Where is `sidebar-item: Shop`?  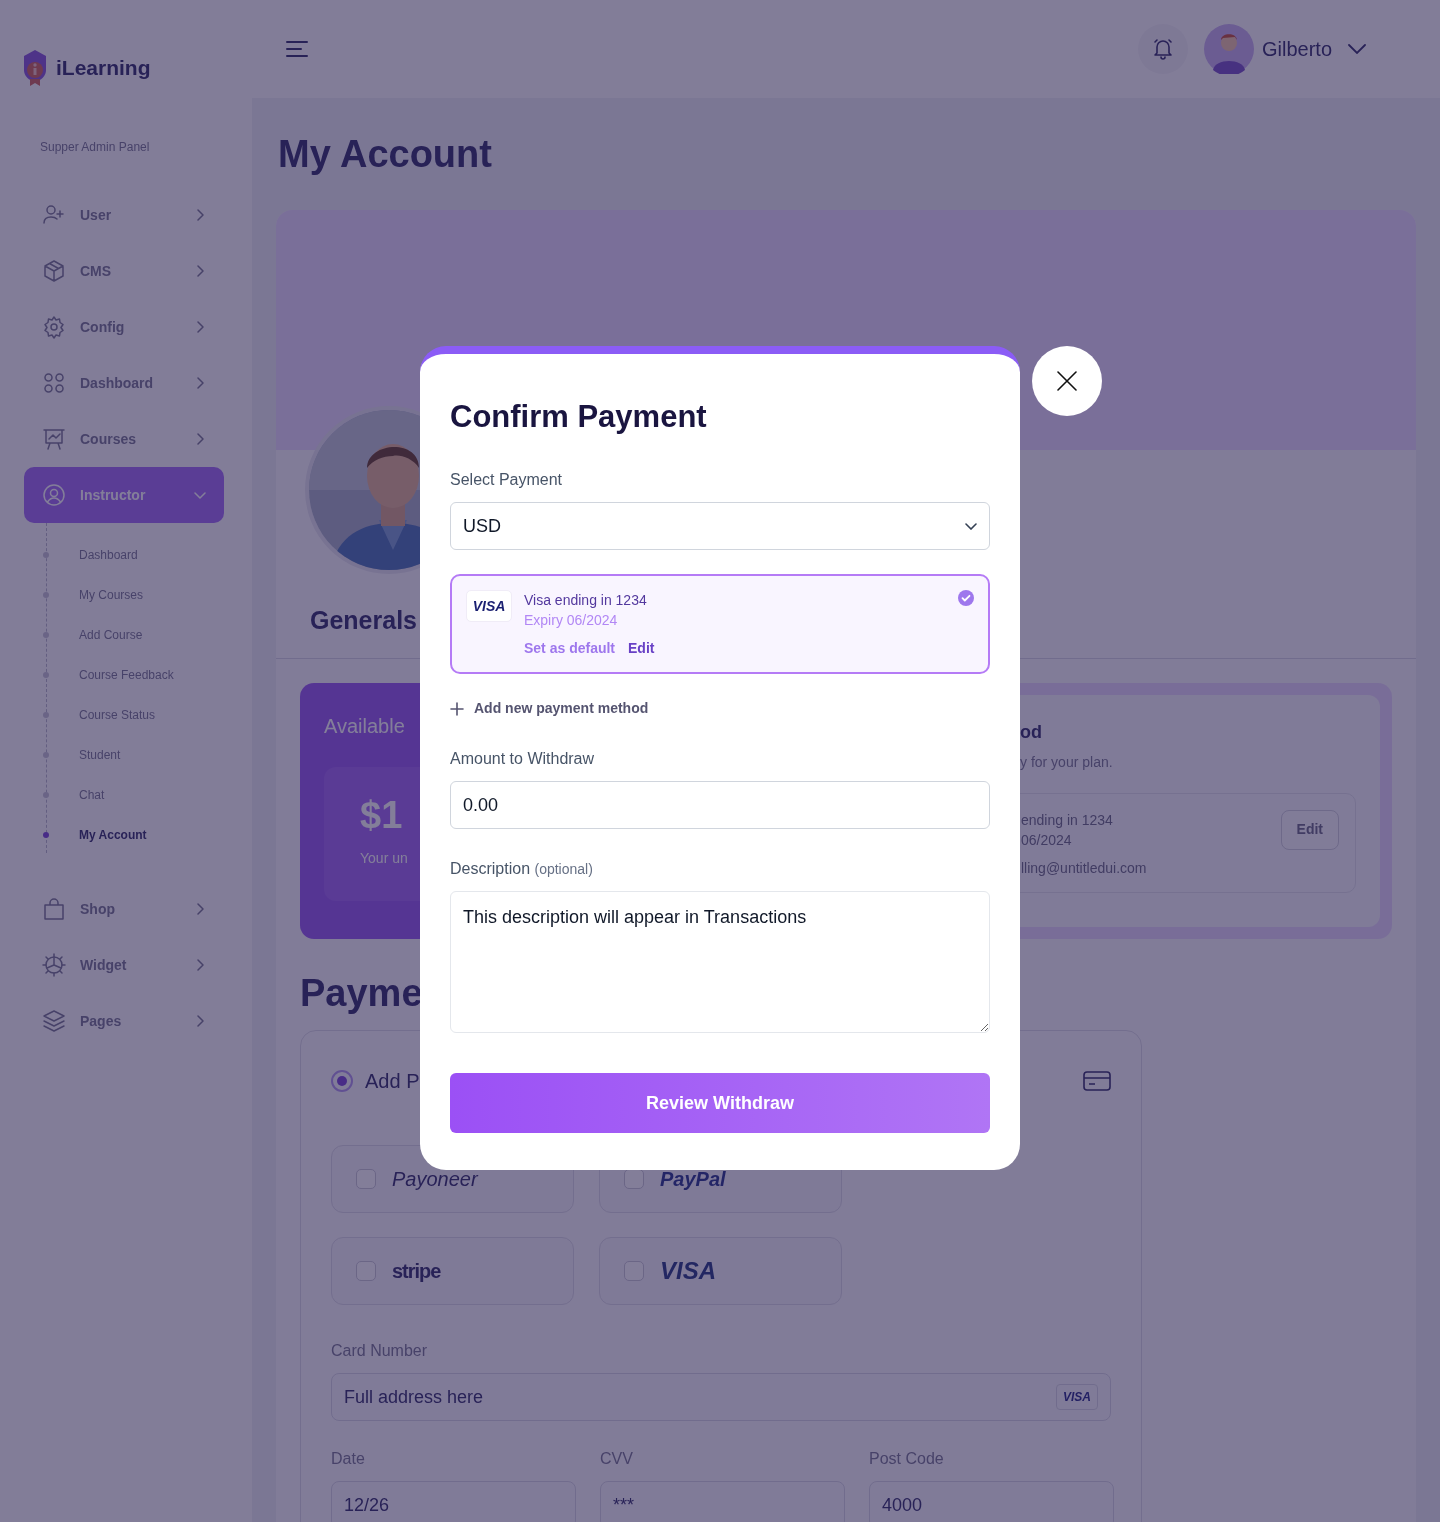
sidebar-item: Shop is located at coordinates (124, 909).